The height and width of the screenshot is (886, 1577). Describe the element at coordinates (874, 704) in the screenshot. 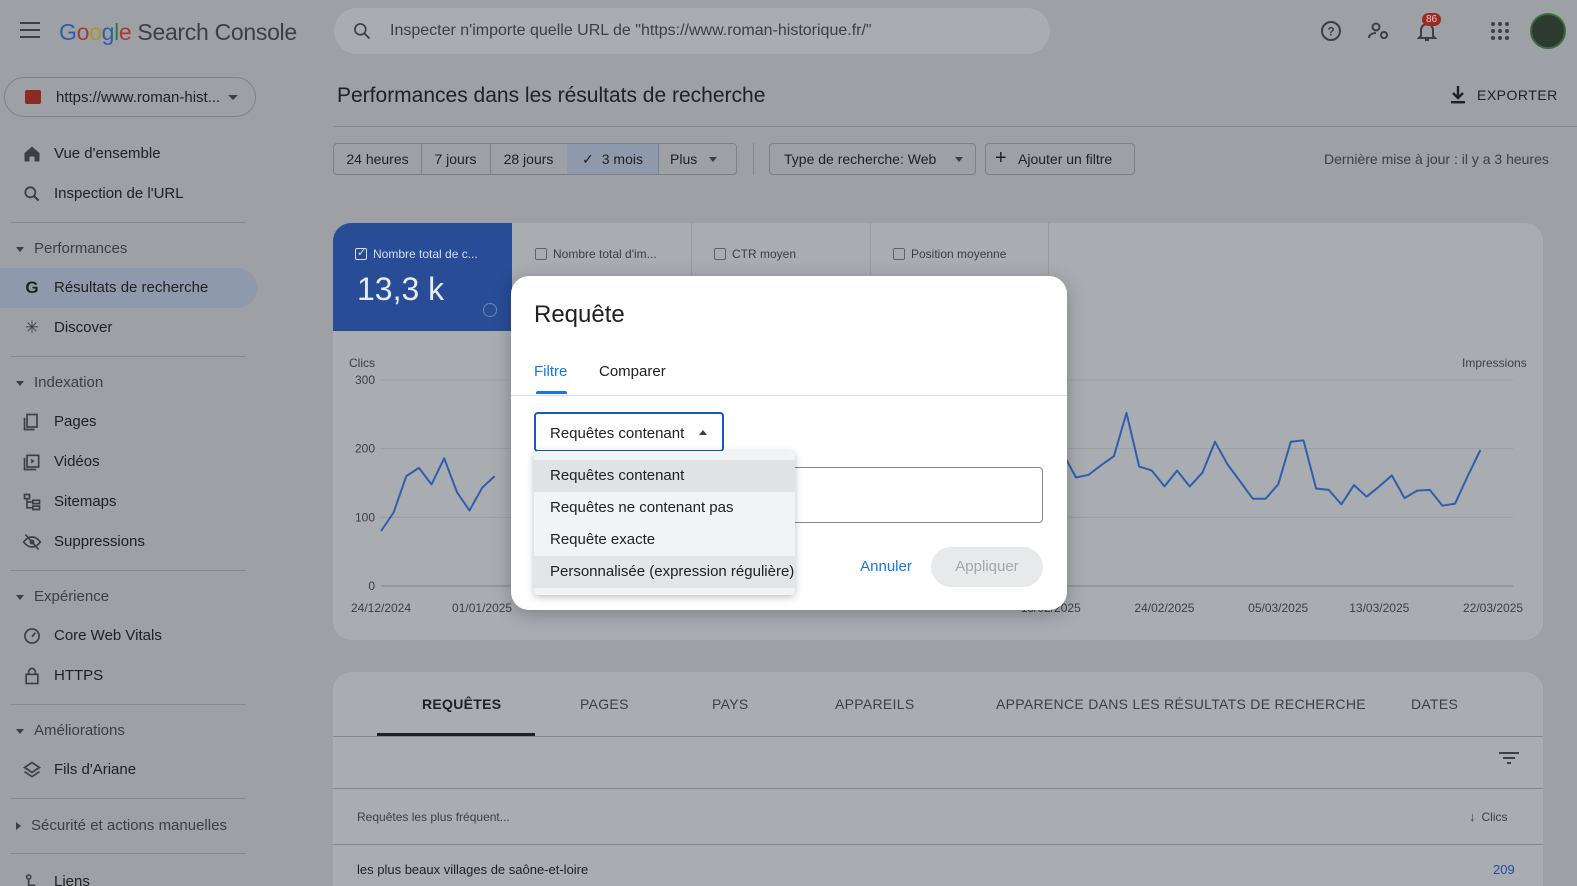

I see `tab-devices: APPAREILS` at that location.